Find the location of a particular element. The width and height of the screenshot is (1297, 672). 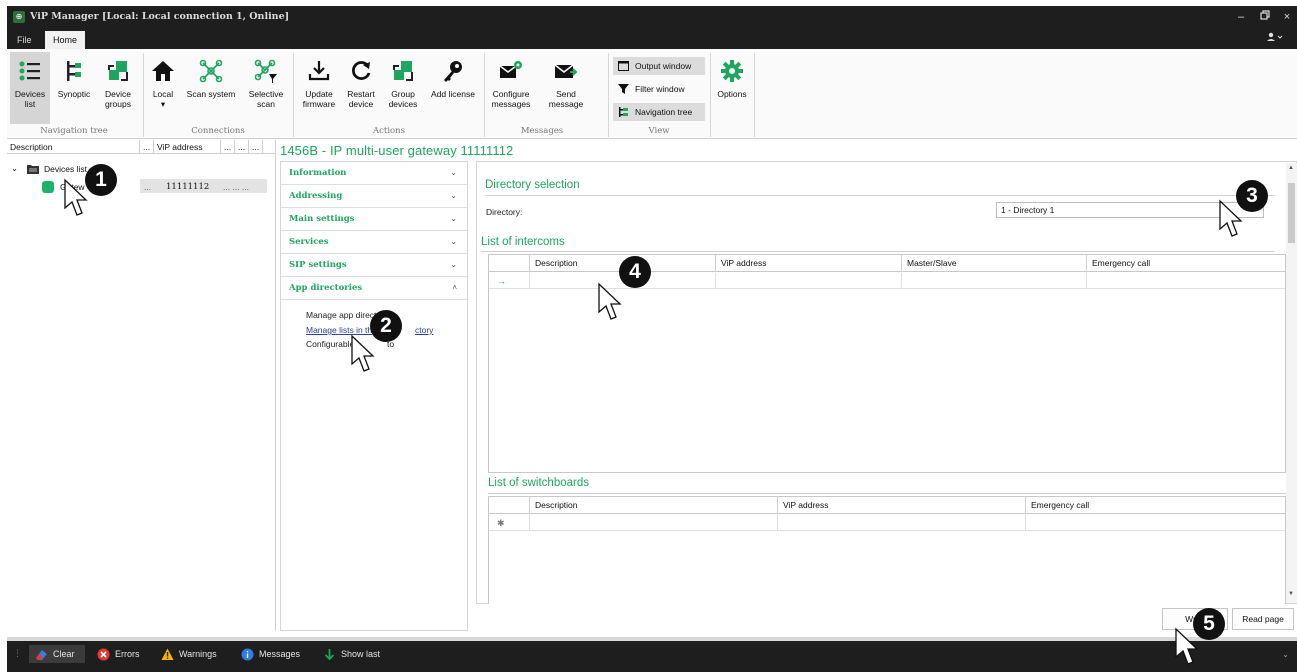

section-divider is located at coordinates (887, 493).